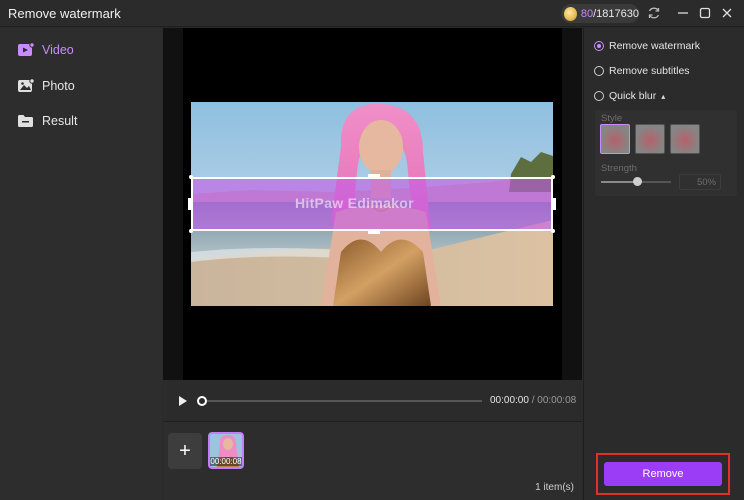 This screenshot has height=500, width=744. Describe the element at coordinates (60, 121) in the screenshot. I see `sidebar-item-label: Result` at that location.